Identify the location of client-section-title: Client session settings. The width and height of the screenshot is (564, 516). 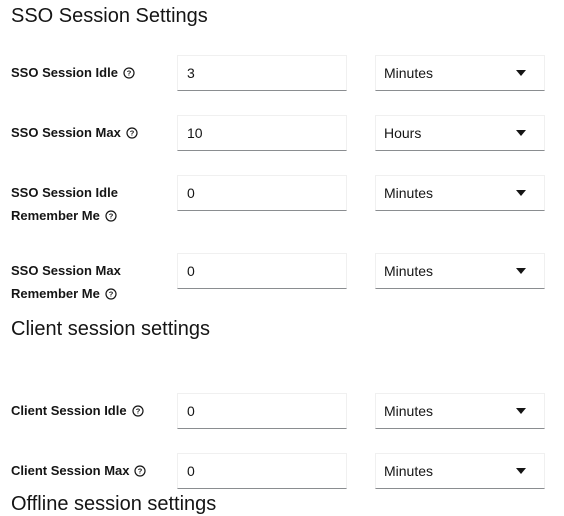
(110, 329).